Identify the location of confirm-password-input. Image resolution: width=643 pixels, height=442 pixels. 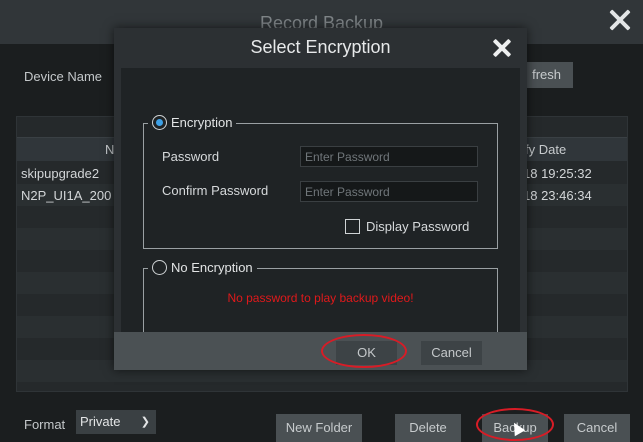
(389, 191).